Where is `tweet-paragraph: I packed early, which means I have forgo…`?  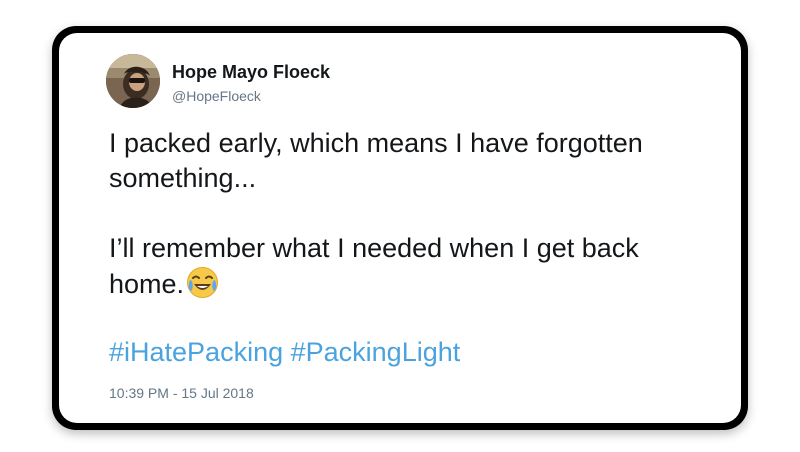
tweet-paragraph: I packed early, which means I have forgo… is located at coordinates (376, 160).